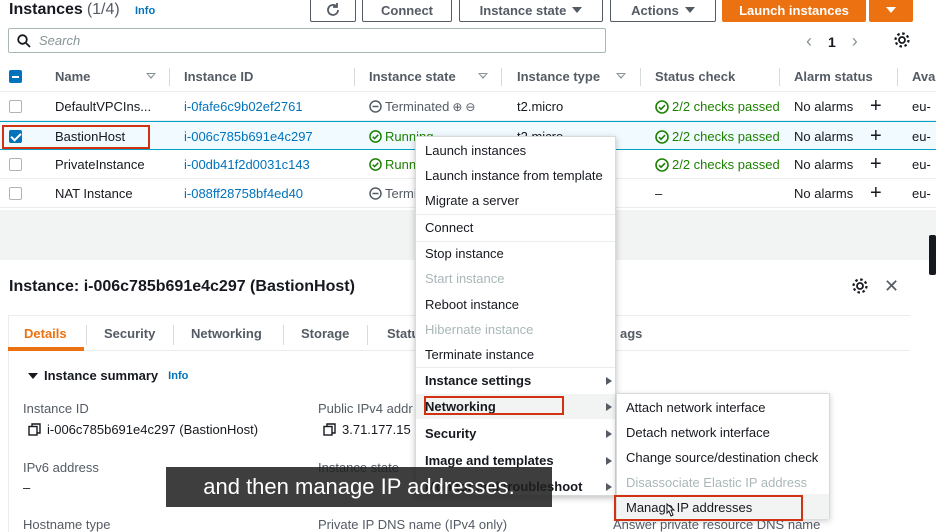 The width and height of the screenshot is (936, 532). I want to click on pagination: ‹ 1 ›, so click(832, 41).